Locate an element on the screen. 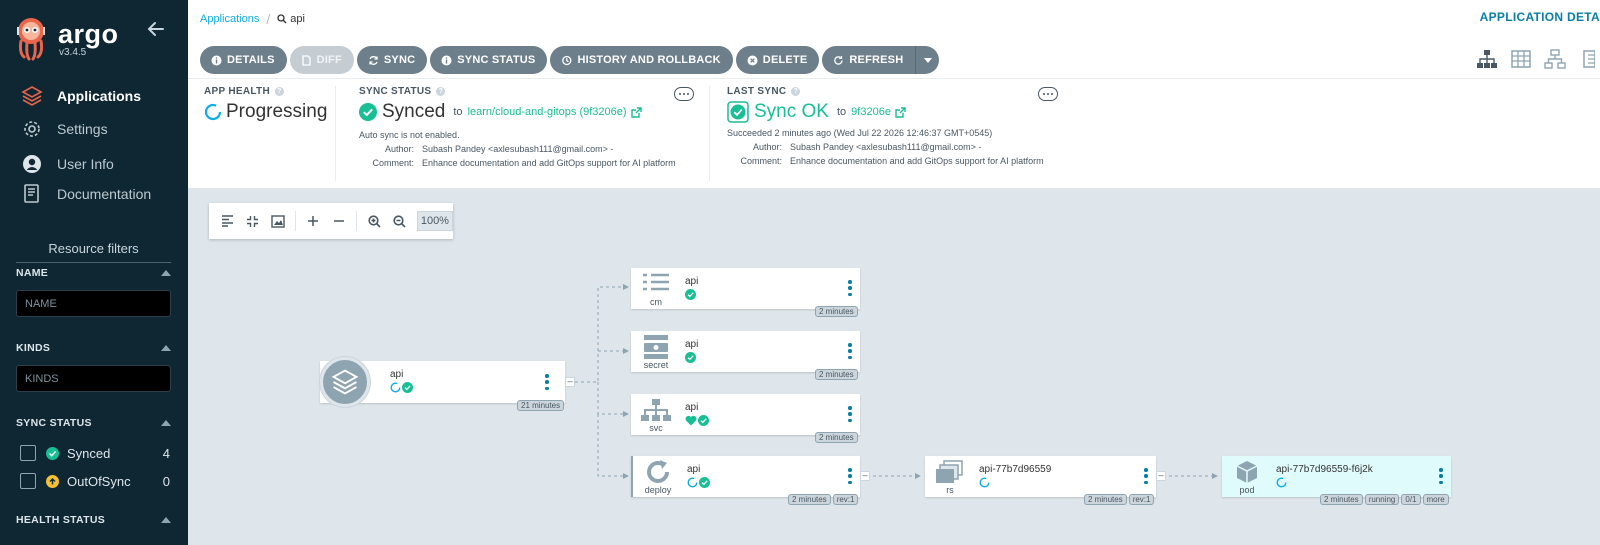 The width and height of the screenshot is (1600, 545). filter-out-of-sync: OutOfSync 0 is located at coordinates (95, 481).